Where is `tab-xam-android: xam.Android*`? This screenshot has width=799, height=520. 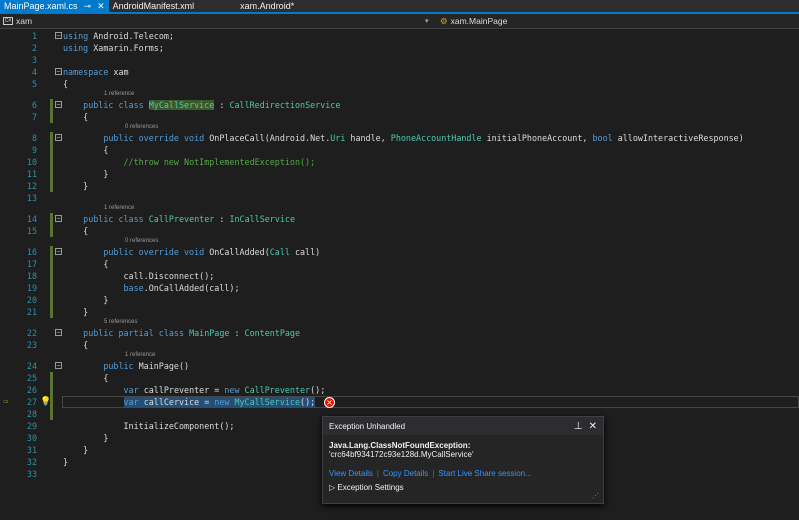
tab-xam-android: xam.Android* is located at coordinates (267, 6).